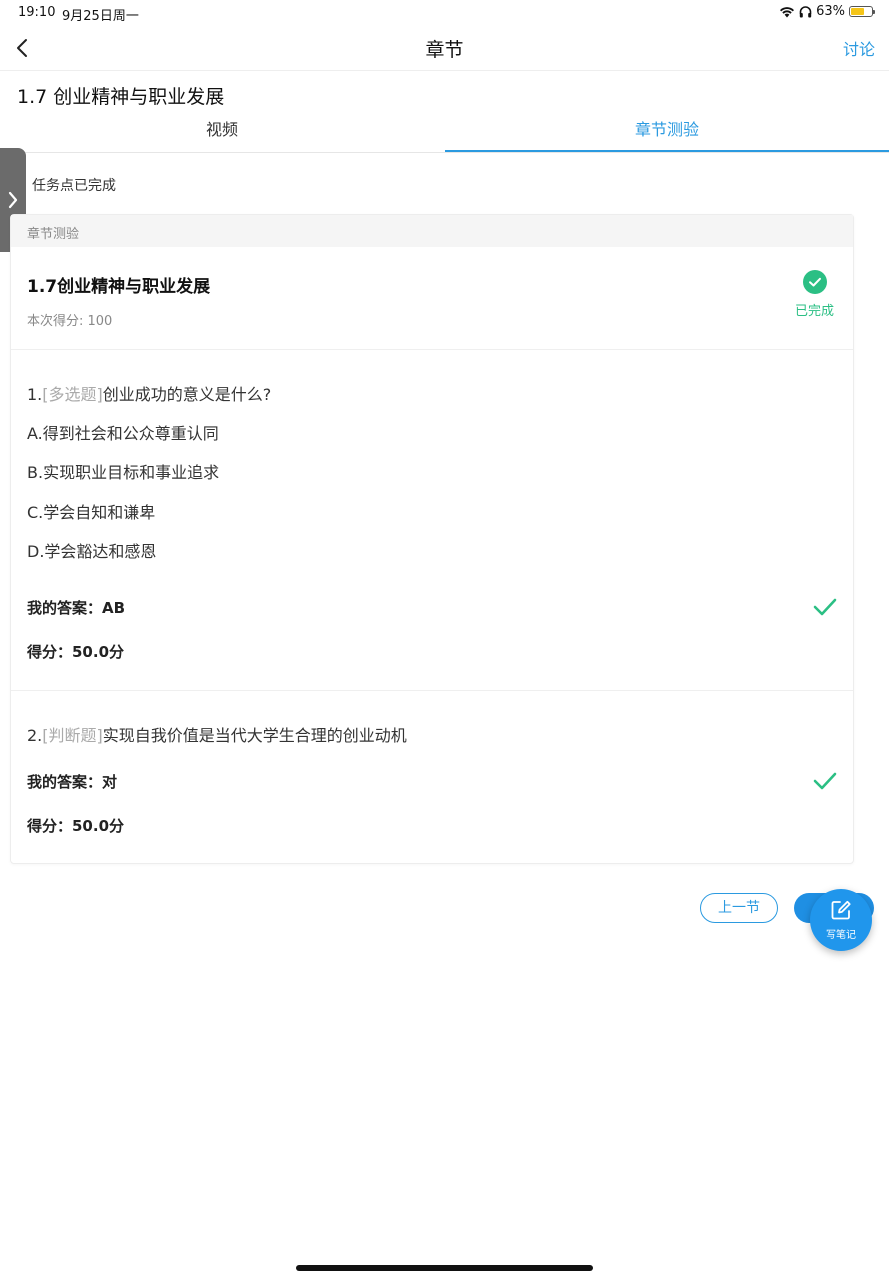  I want to click on option-c: C.学会自知和谦卑, so click(91, 512).